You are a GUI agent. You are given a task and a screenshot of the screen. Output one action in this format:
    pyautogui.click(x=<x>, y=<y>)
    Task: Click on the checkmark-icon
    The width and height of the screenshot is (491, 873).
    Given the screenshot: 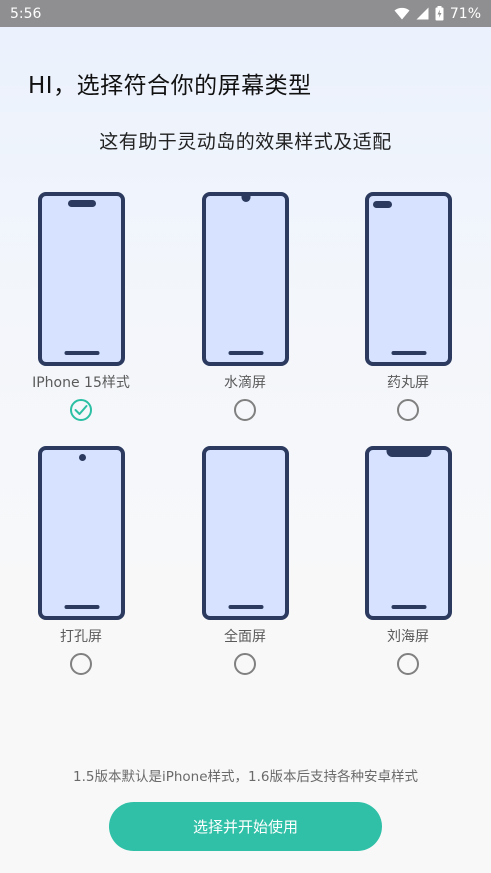 What is the action you would take?
    pyautogui.click(x=81, y=410)
    